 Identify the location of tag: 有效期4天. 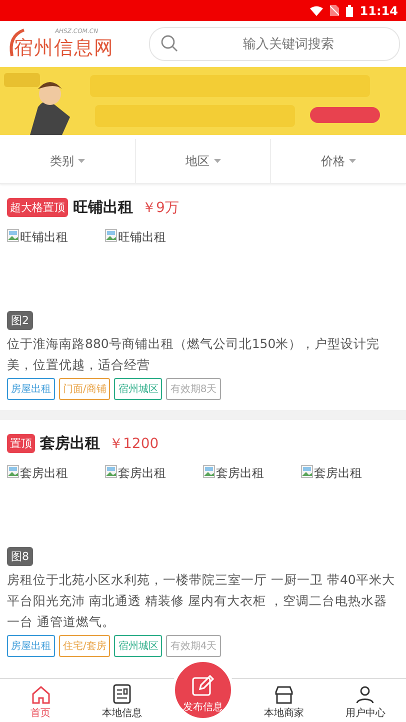
(193, 646).